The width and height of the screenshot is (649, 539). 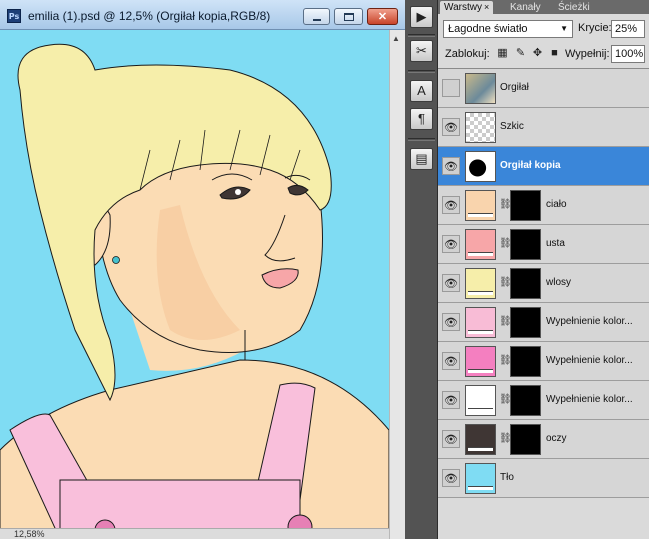 I want to click on lock-pixels-icon: ✎, so click(x=520, y=53).